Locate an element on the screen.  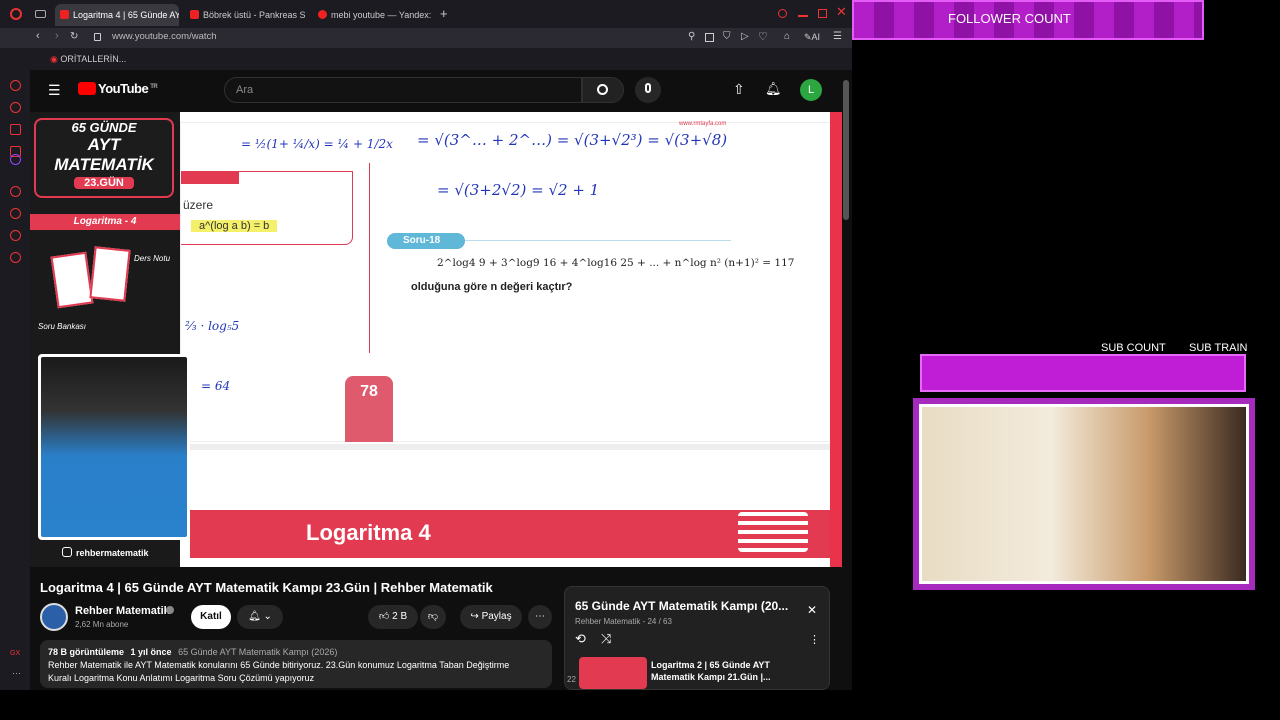
menu-icon: ☰ is located at coordinates (837, 36).